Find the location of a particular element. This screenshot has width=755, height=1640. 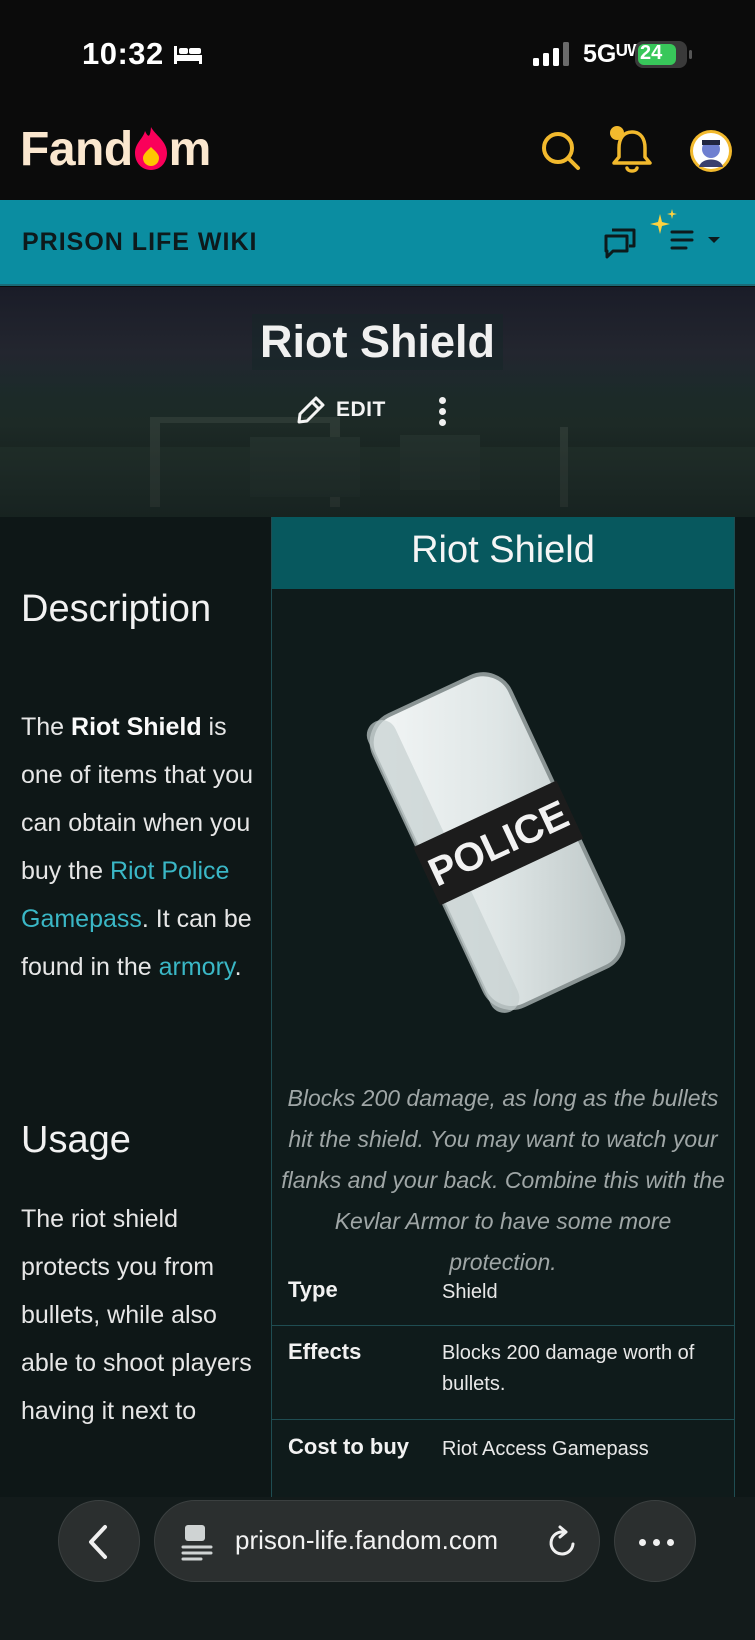

address-bar: prison-life.fandom.com is located at coordinates (377, 1541).